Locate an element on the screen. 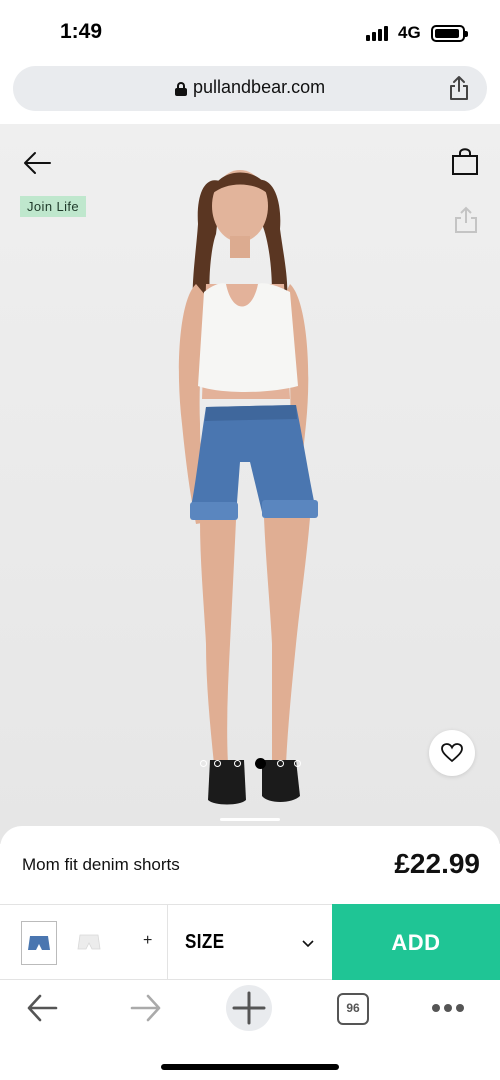 This screenshot has width=500, height=1080. url-text: pullandbear.com is located at coordinates (259, 87).